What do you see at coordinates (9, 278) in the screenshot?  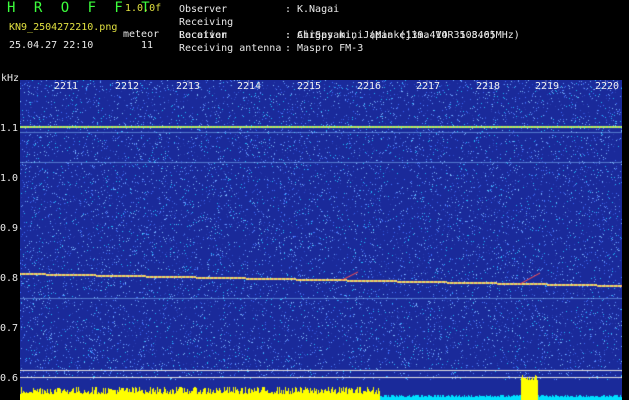 I see `y-tick-label: 0.8` at bounding box center [9, 278].